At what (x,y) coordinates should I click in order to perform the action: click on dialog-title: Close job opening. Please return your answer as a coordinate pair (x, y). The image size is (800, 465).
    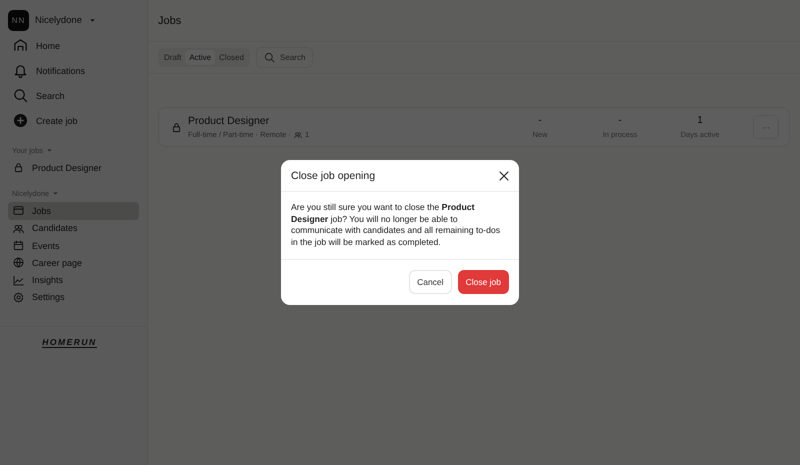
    Looking at the image, I should click on (333, 176).